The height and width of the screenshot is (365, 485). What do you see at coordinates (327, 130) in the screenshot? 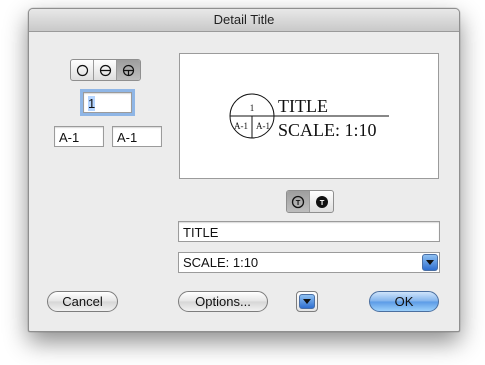
I see `preview-scale-text: SCALE: 1:10` at bounding box center [327, 130].